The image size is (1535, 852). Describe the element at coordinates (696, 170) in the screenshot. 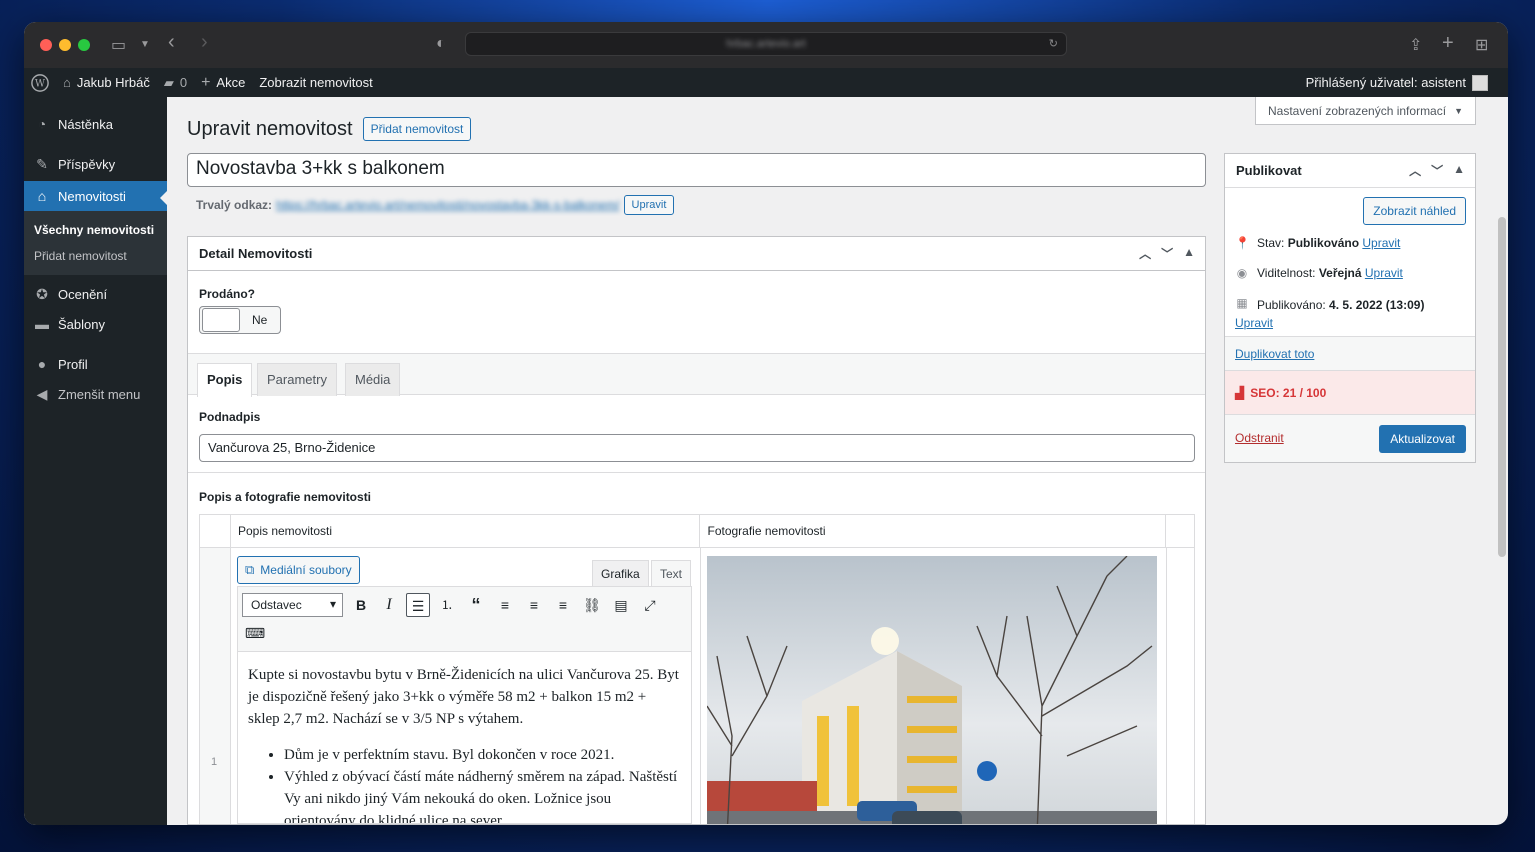

I see `post-title-input: Novostavba 3+kk s balkonem` at that location.